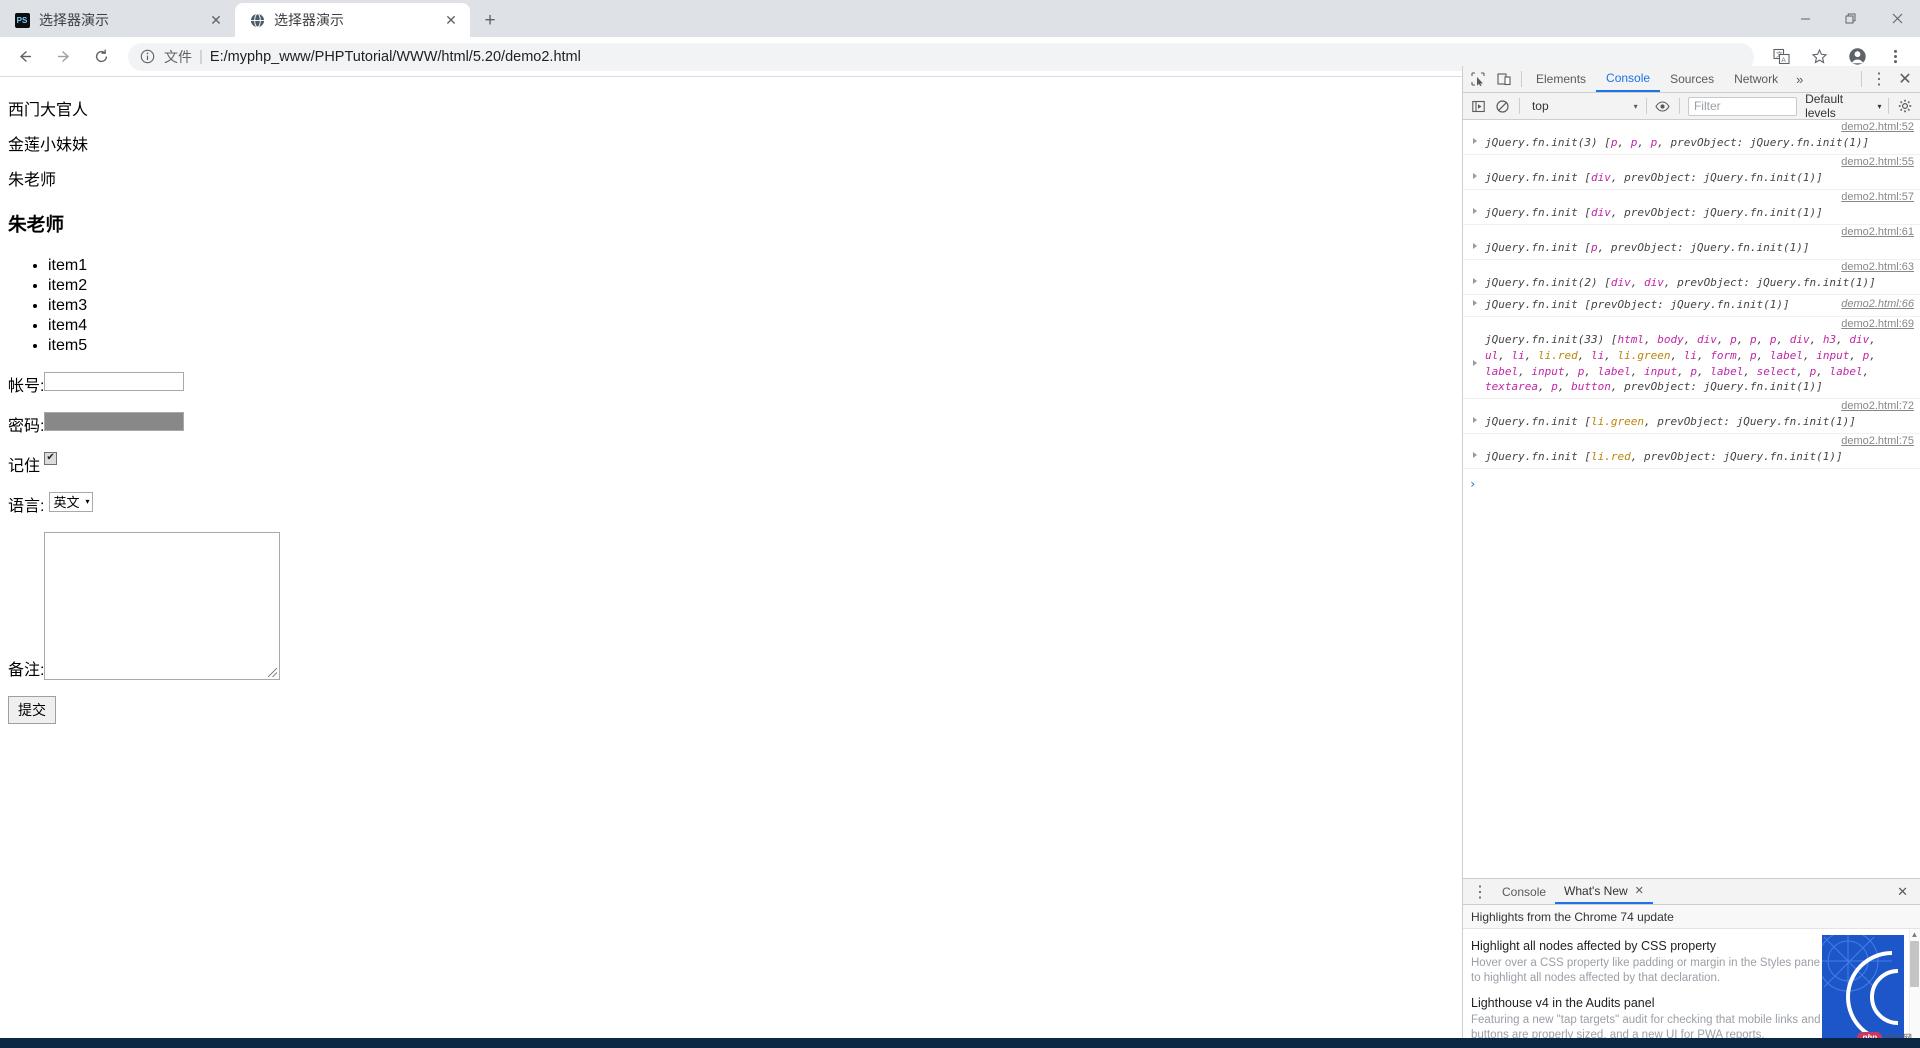  Describe the element at coordinates (32, 709) in the screenshot. I see `submit-button: 提交` at that location.